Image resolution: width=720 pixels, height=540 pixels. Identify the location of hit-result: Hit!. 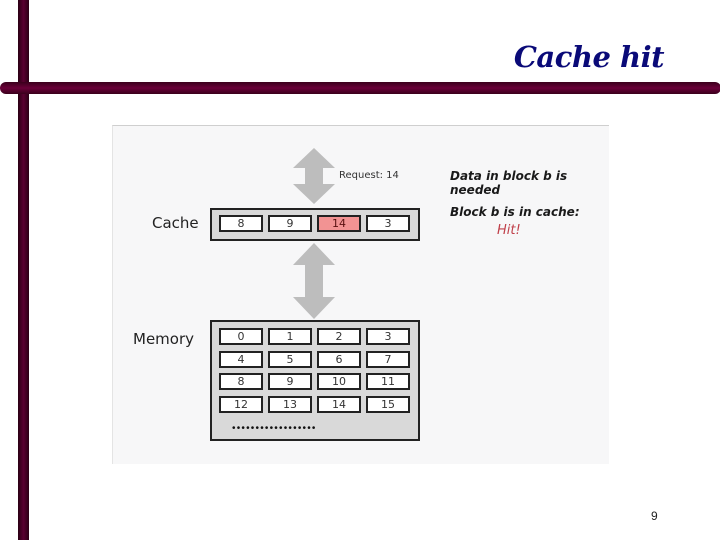
(509, 230).